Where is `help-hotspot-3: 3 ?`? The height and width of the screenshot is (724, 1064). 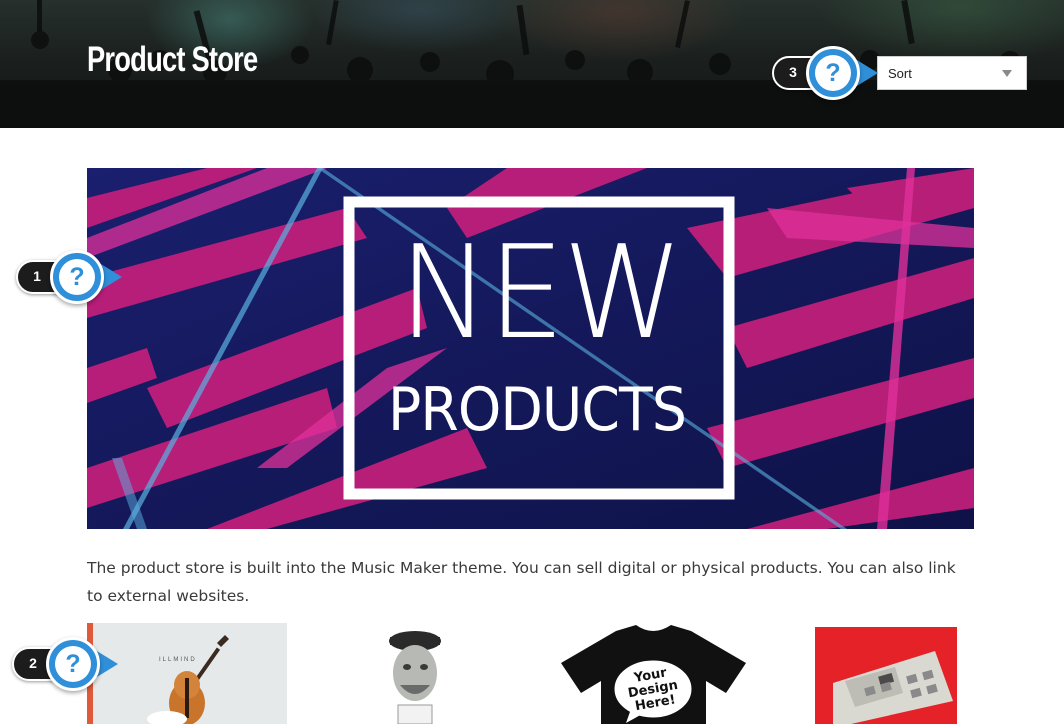 help-hotspot-3: 3 ? is located at coordinates (828, 73).